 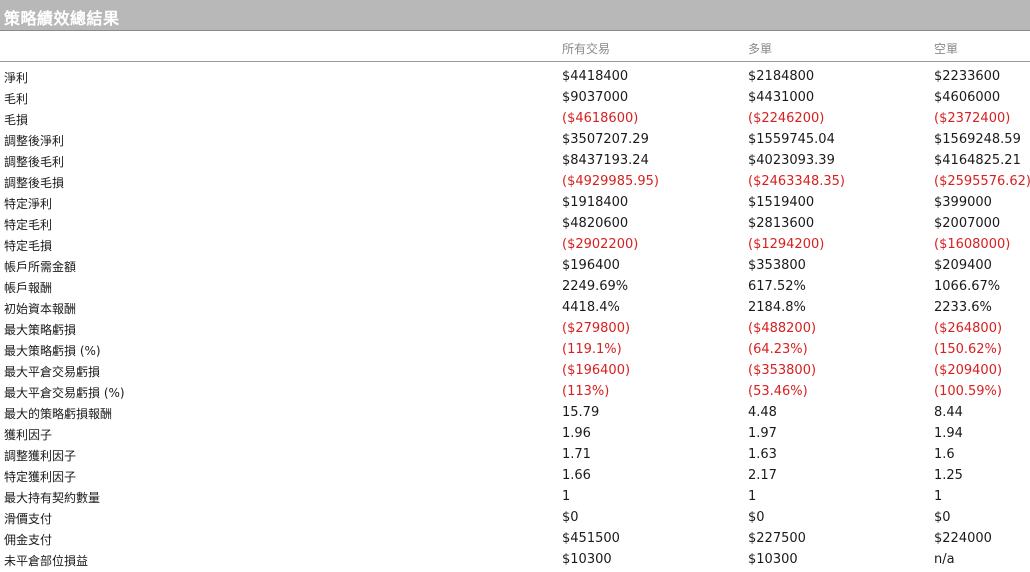 I want to click on row-label: 佣金支付, so click(x=28, y=540).